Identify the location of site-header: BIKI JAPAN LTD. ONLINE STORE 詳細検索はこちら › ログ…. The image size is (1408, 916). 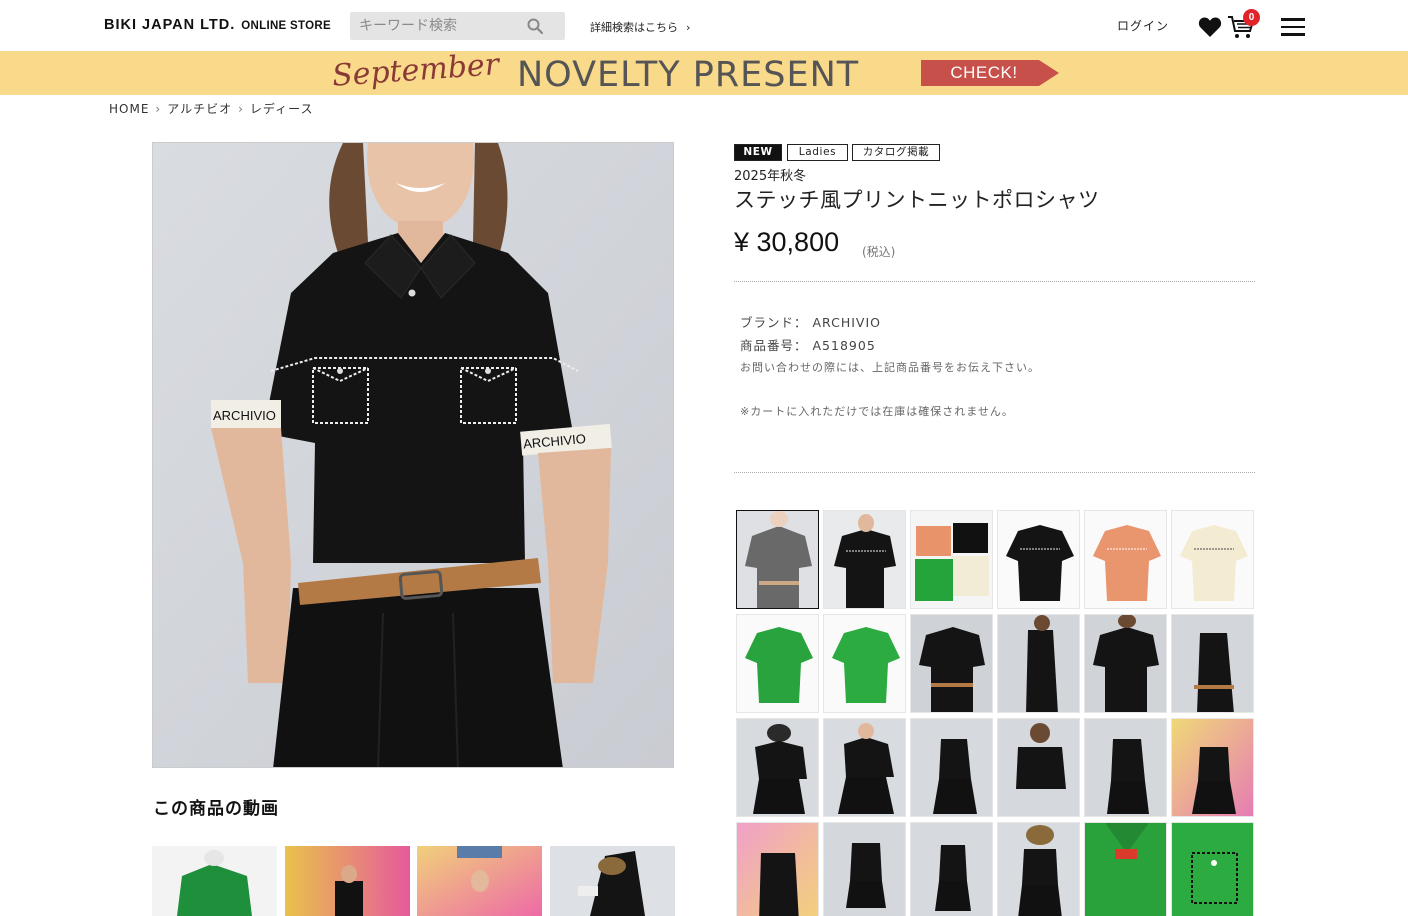
(704, 25).